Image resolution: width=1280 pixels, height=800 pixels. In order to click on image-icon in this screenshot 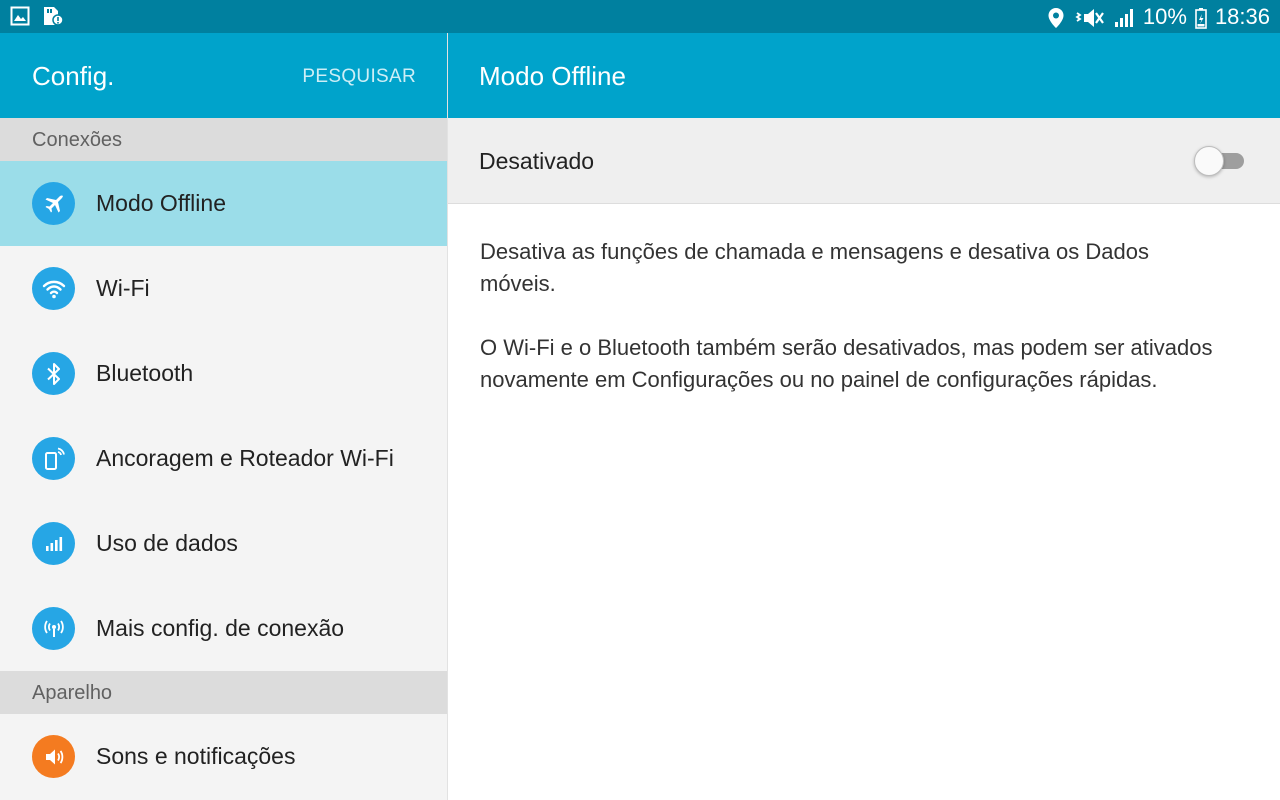, I will do `click(20, 16)`.